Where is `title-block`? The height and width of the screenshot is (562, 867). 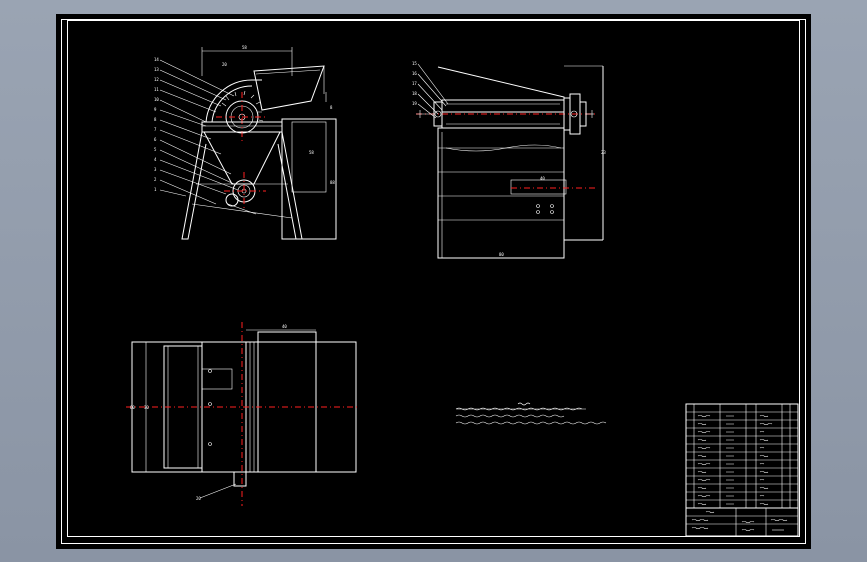
title-block is located at coordinates (742, 470).